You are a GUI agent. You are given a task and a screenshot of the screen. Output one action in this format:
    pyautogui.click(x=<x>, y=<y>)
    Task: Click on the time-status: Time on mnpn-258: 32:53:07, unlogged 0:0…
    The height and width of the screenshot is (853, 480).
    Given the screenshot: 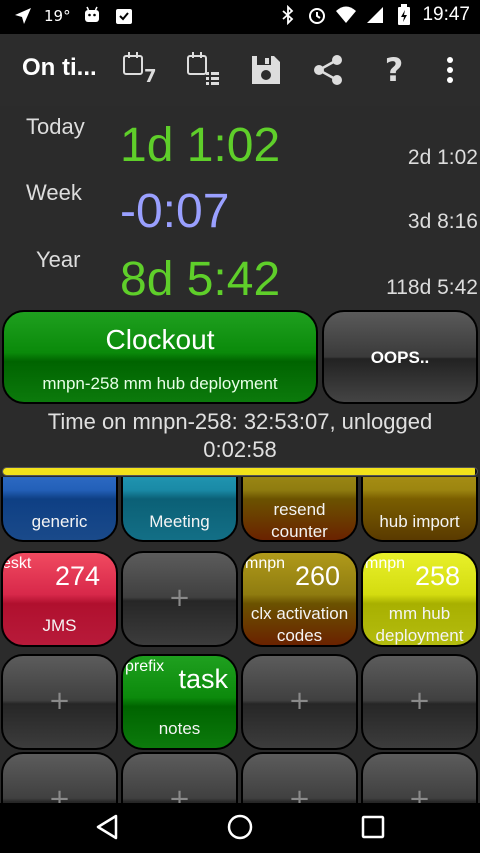 What is the action you would take?
    pyautogui.click(x=240, y=436)
    